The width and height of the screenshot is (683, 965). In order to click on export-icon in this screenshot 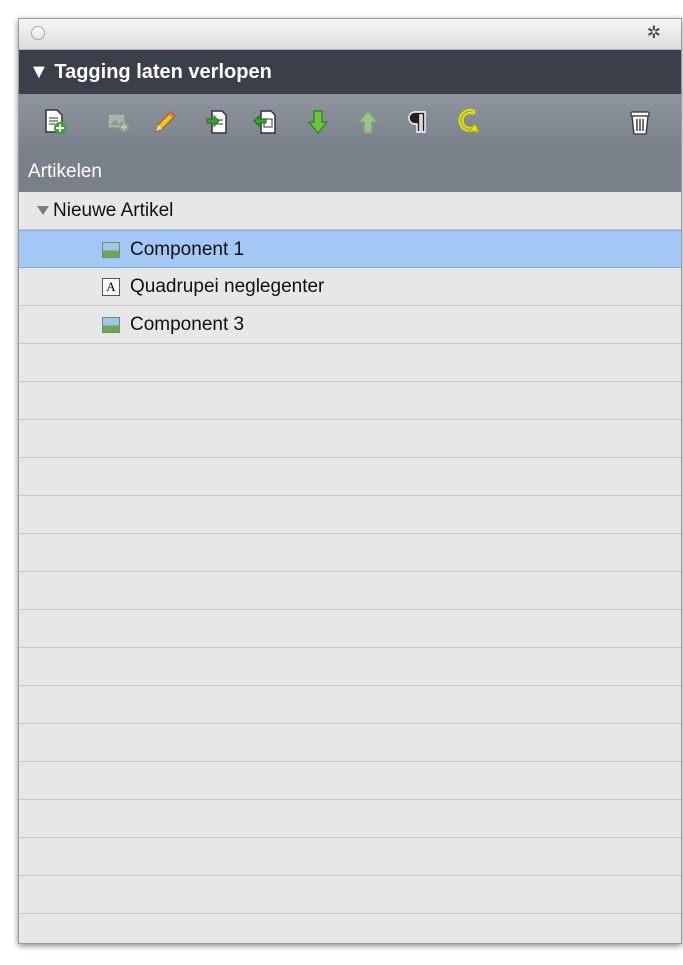, I will do `click(218, 122)`.